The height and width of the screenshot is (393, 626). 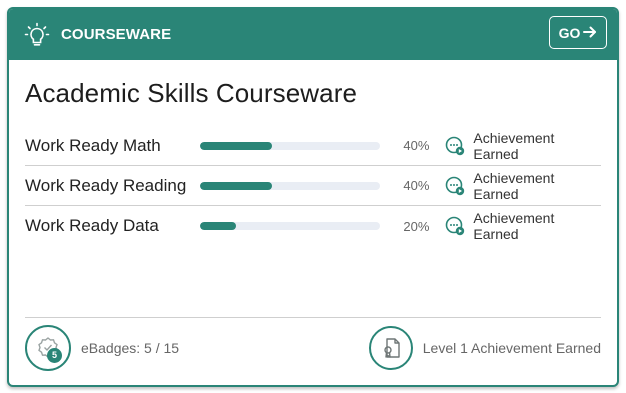 I want to click on course-name: Work Ready Reading, so click(x=106, y=185).